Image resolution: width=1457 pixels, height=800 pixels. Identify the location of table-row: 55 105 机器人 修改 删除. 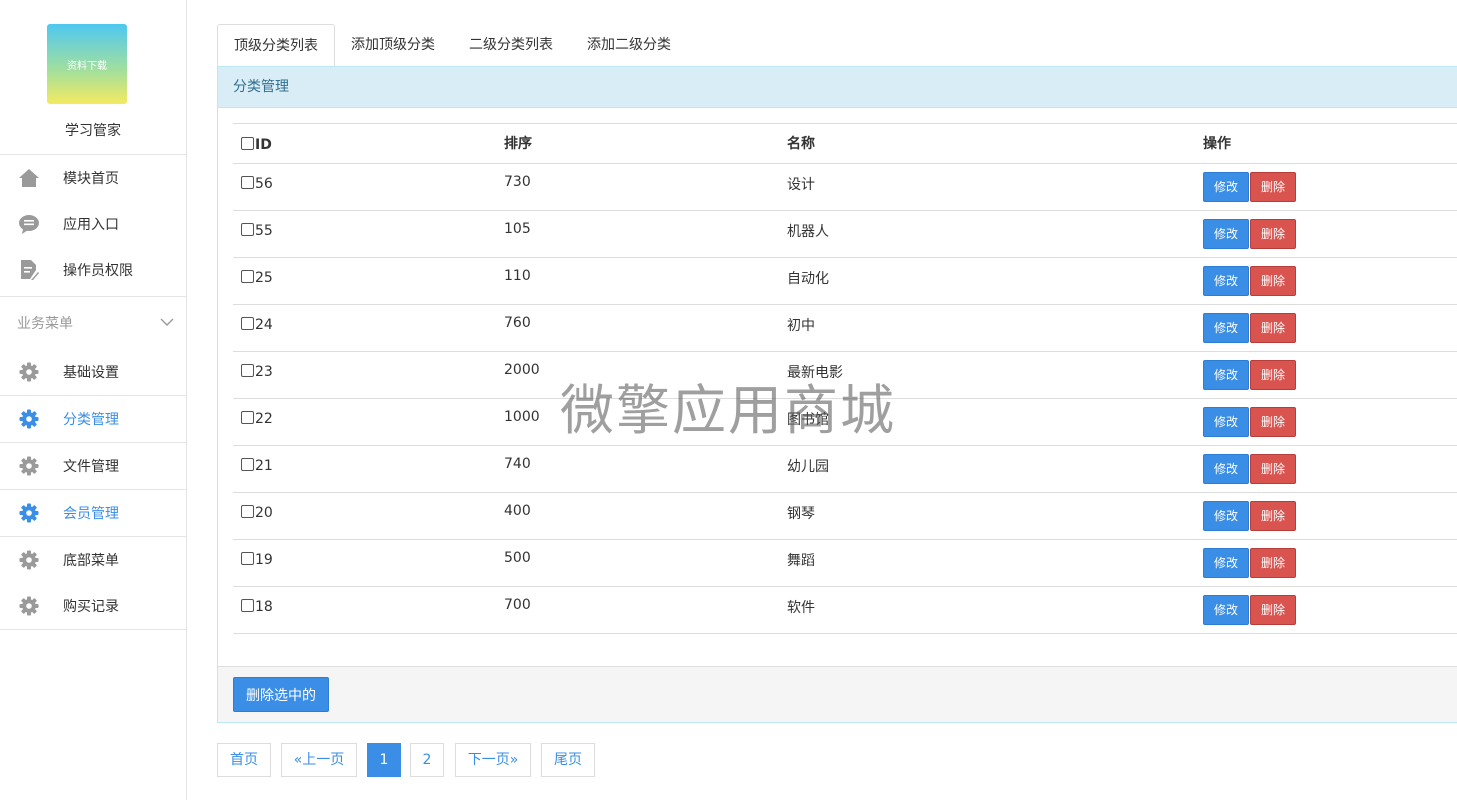
(845, 234).